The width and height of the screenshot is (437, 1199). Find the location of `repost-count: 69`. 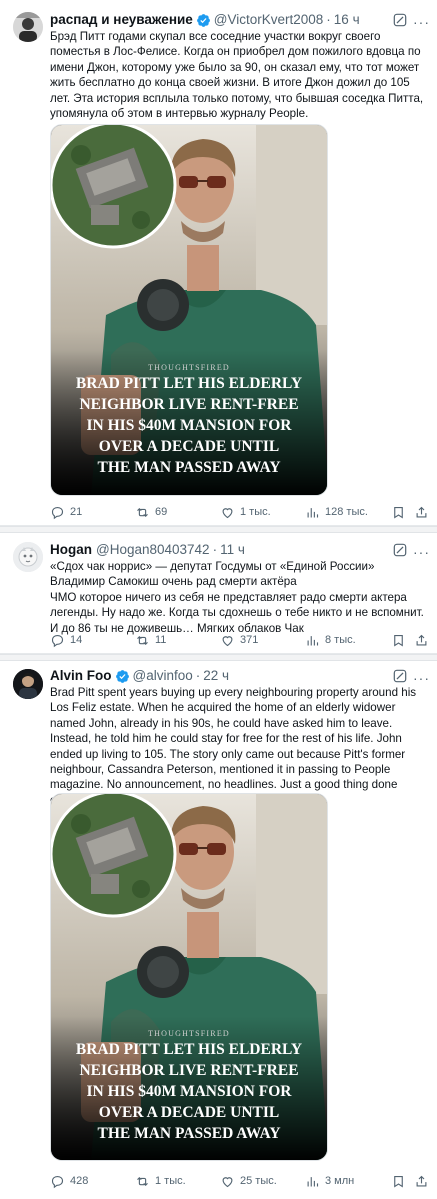

repost-count: 69 is located at coordinates (161, 512).